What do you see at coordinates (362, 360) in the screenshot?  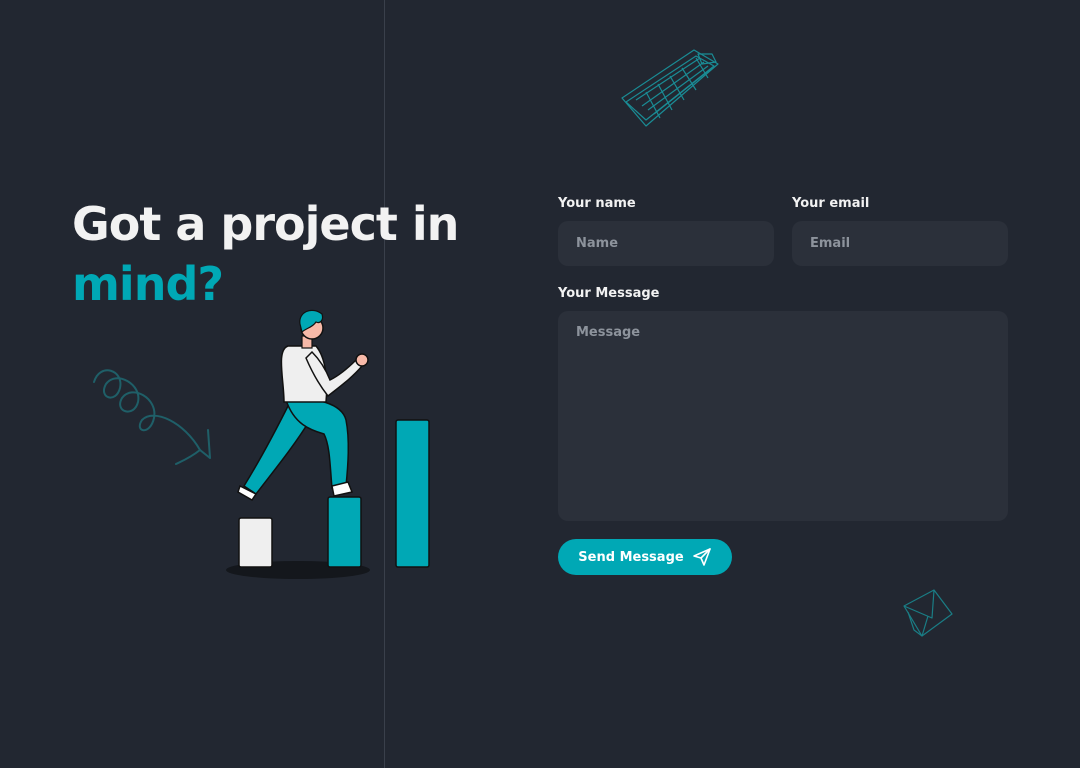 I see `person-hand` at bounding box center [362, 360].